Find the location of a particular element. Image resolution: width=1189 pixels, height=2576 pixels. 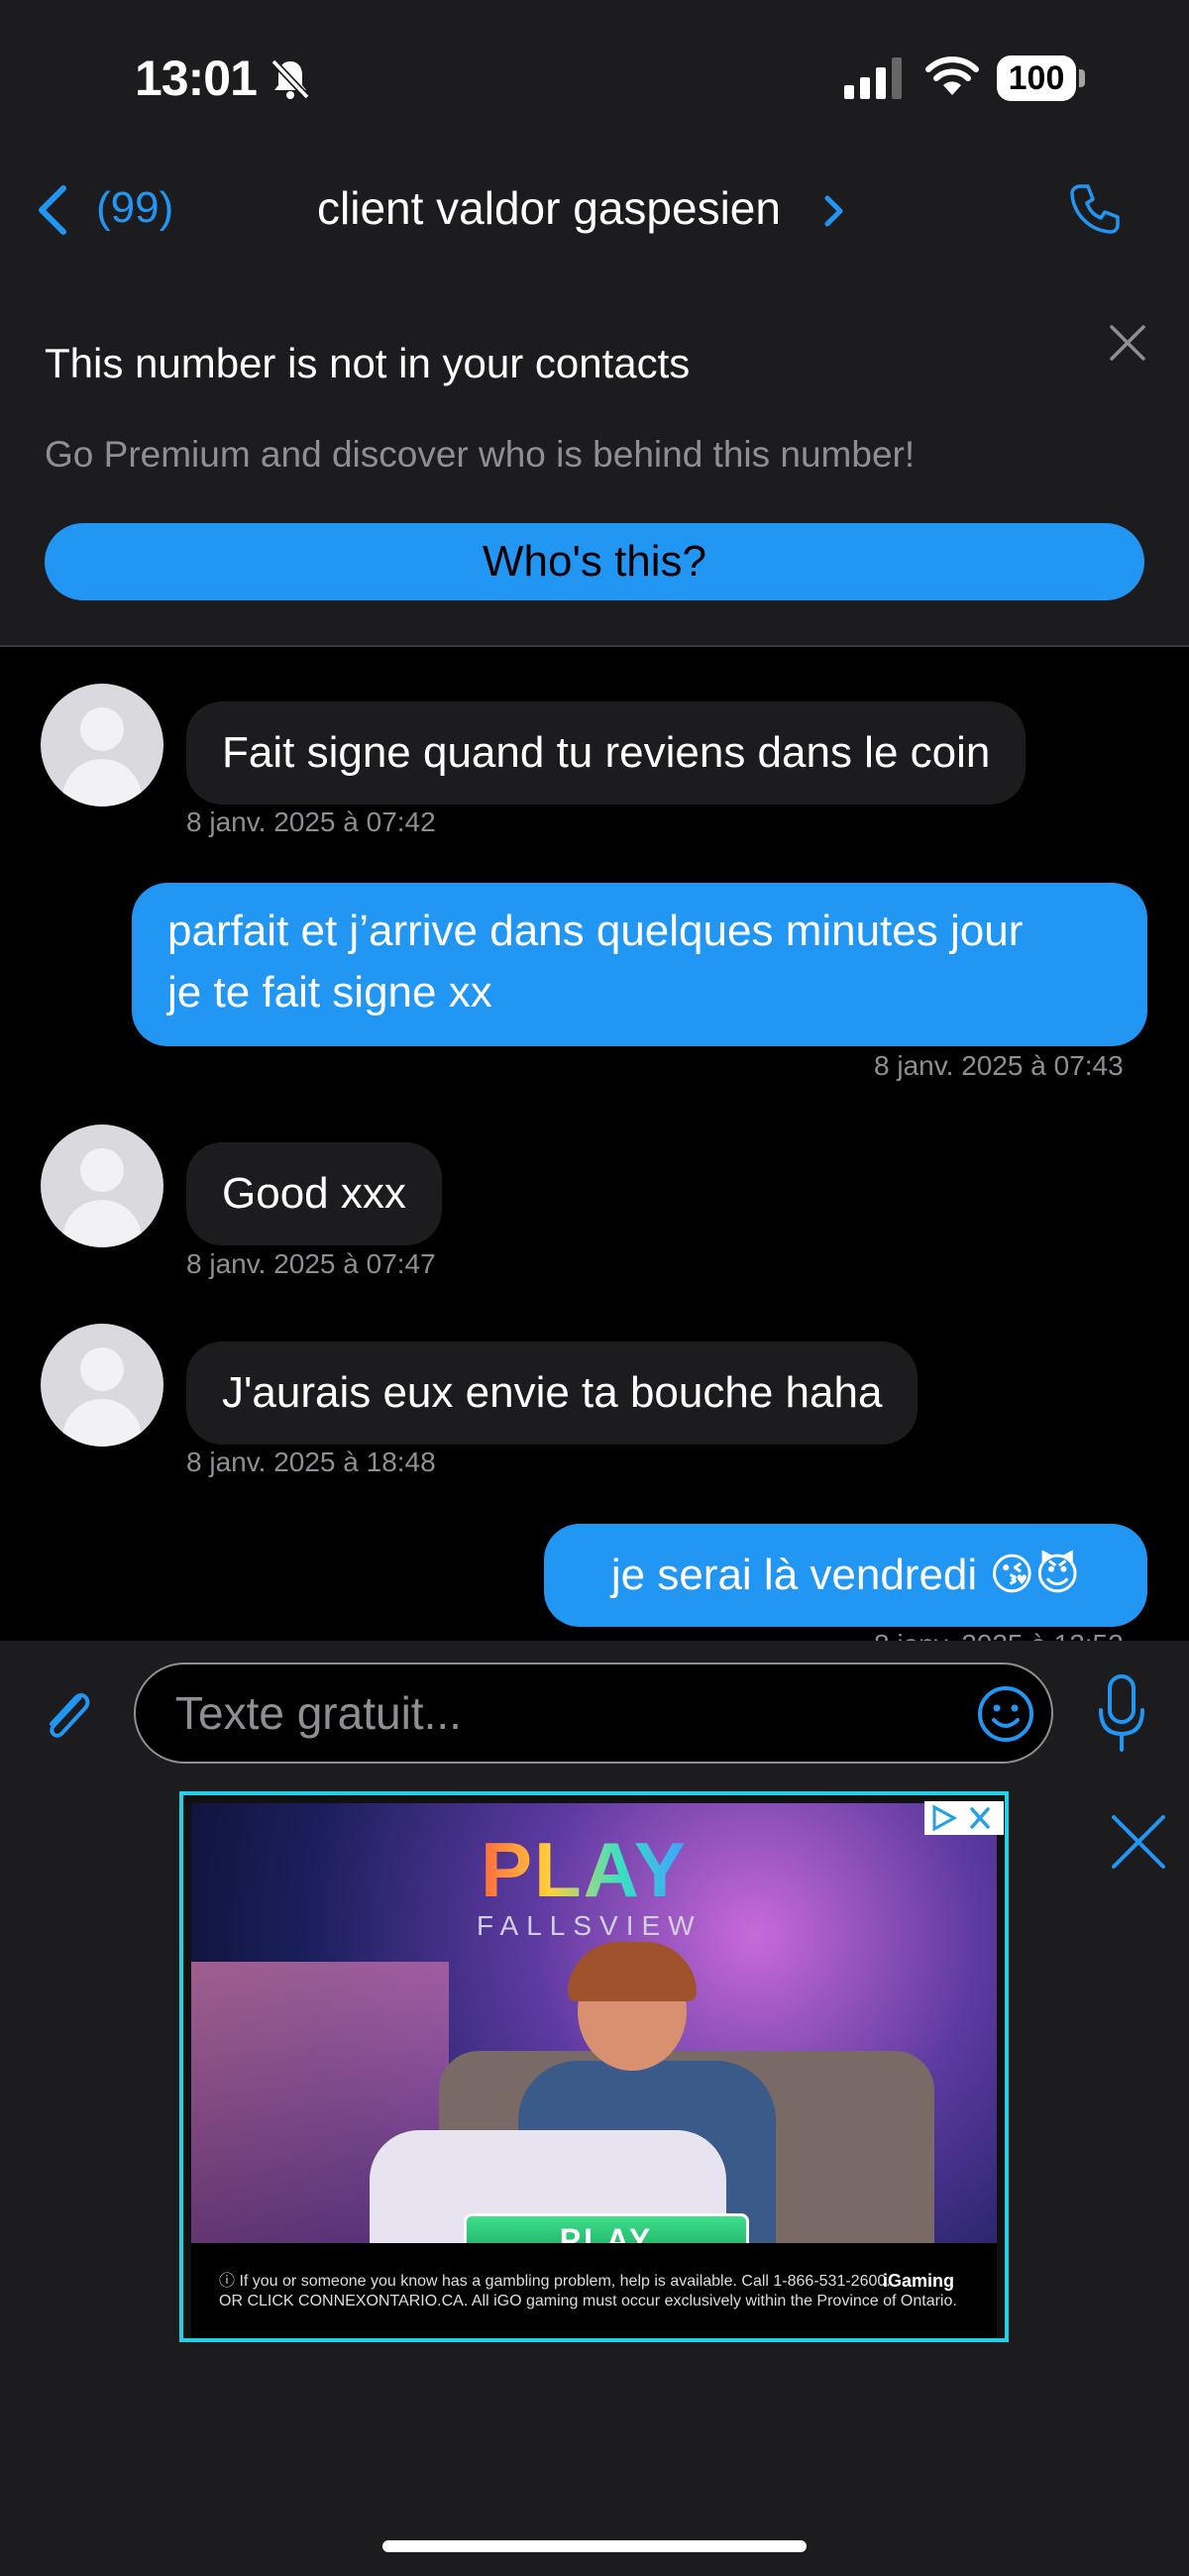

whos-this-button: Who's this? is located at coordinates (594, 561).